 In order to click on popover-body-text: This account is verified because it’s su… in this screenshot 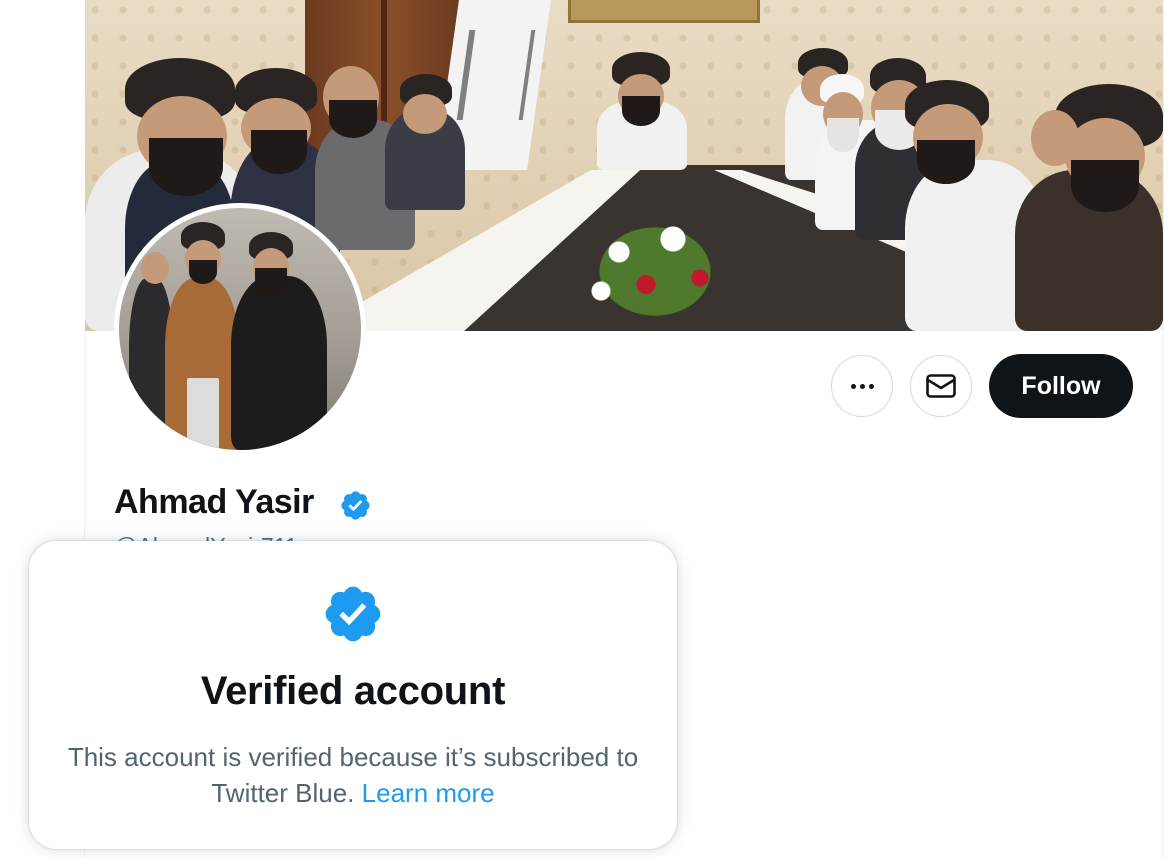, I will do `click(353, 775)`.